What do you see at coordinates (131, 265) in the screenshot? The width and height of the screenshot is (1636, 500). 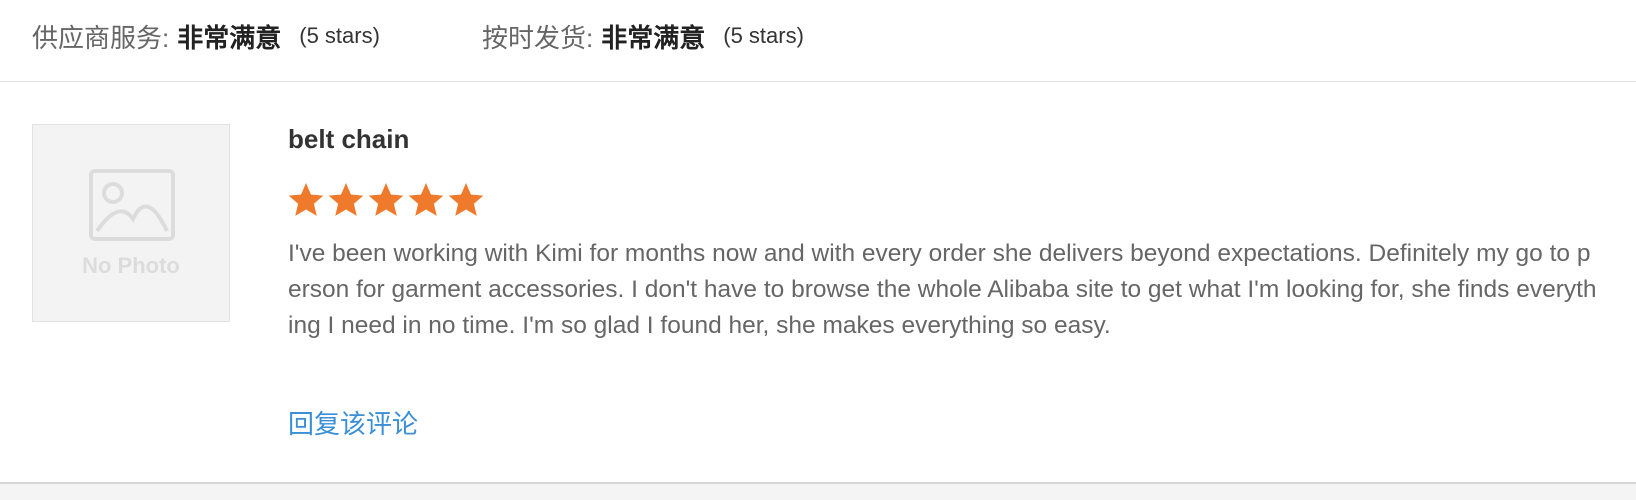 I see `no-photo-text: No Photo` at bounding box center [131, 265].